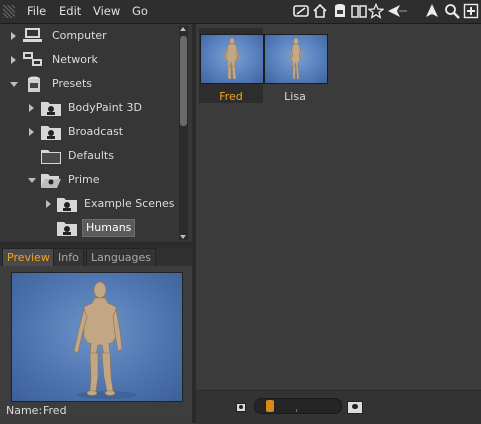 This screenshot has height=424, width=481. Describe the element at coordinates (105, 107) in the screenshot. I see `tree-item-label: BodyPaint 3D` at that location.